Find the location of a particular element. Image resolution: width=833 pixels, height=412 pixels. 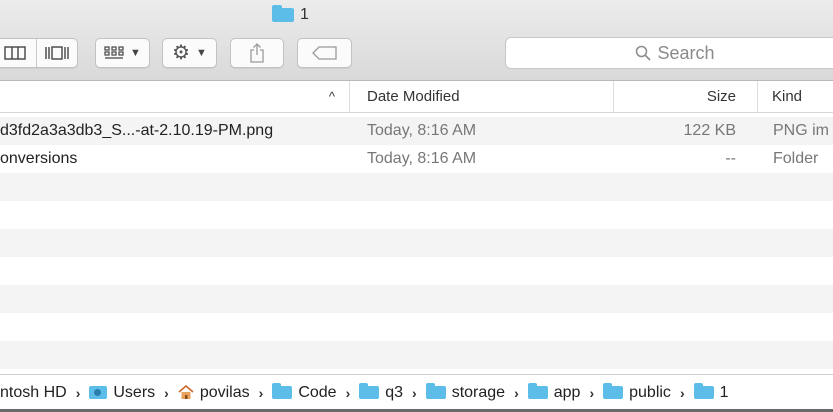

gear-icon: ⚙ is located at coordinates (181, 53).